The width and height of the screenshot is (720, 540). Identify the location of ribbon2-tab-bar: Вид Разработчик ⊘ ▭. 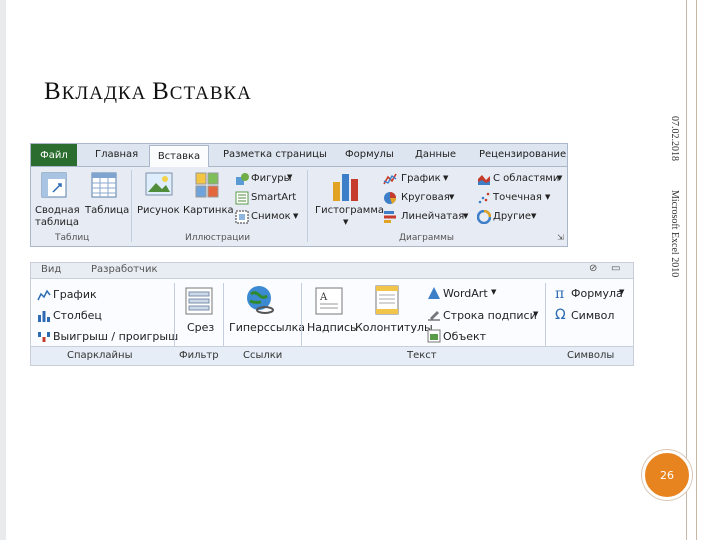
(332, 271).